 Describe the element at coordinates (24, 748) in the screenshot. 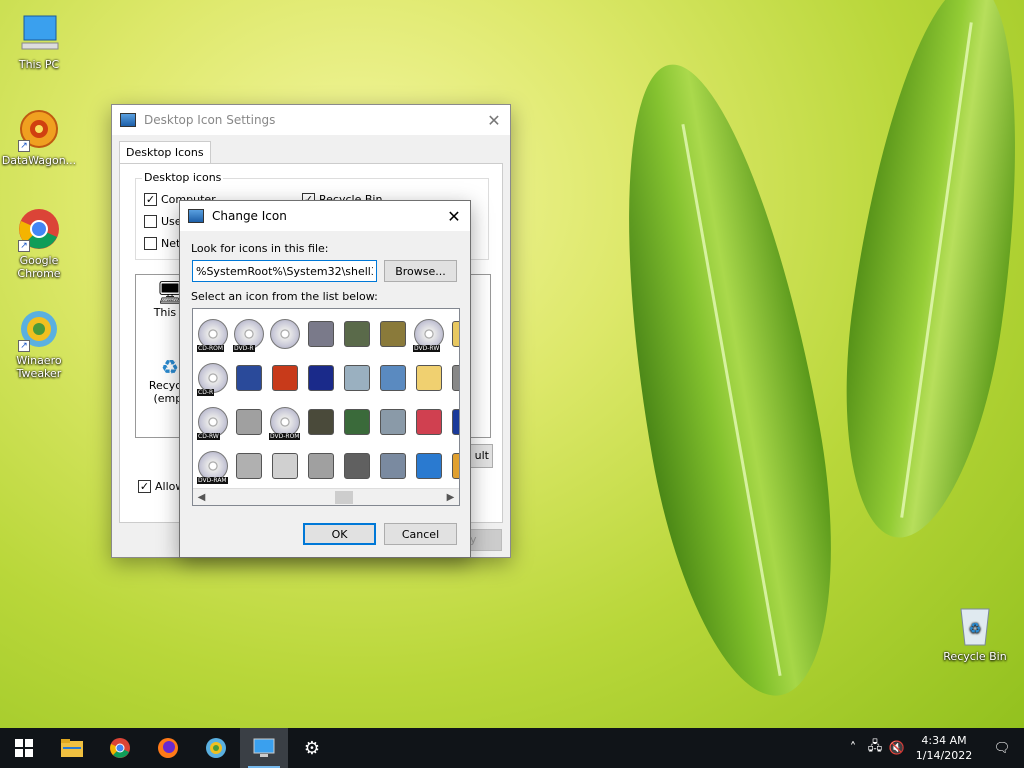

I see `start-button` at that location.